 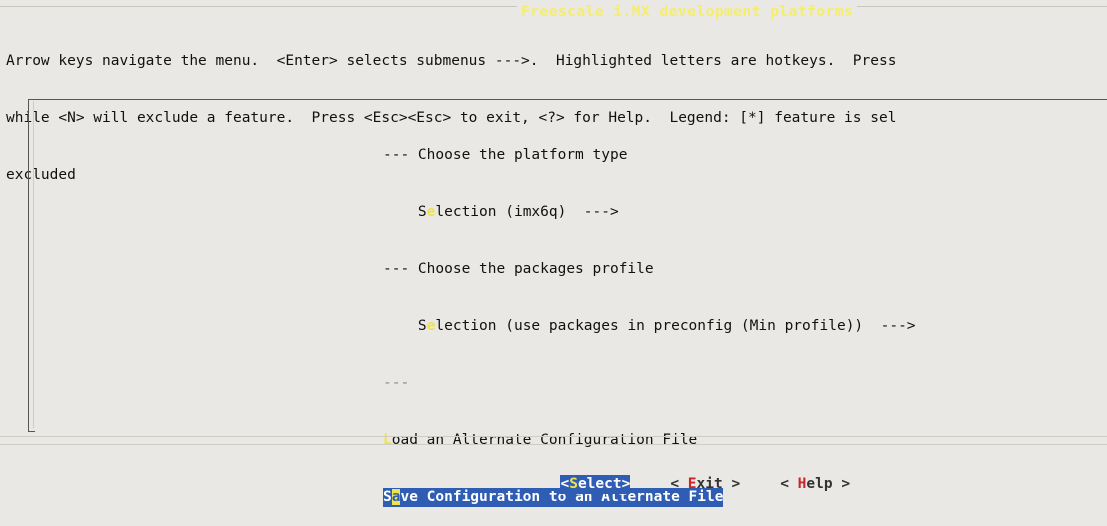 I want to click on help-button: < Help >, so click(x=815, y=484).